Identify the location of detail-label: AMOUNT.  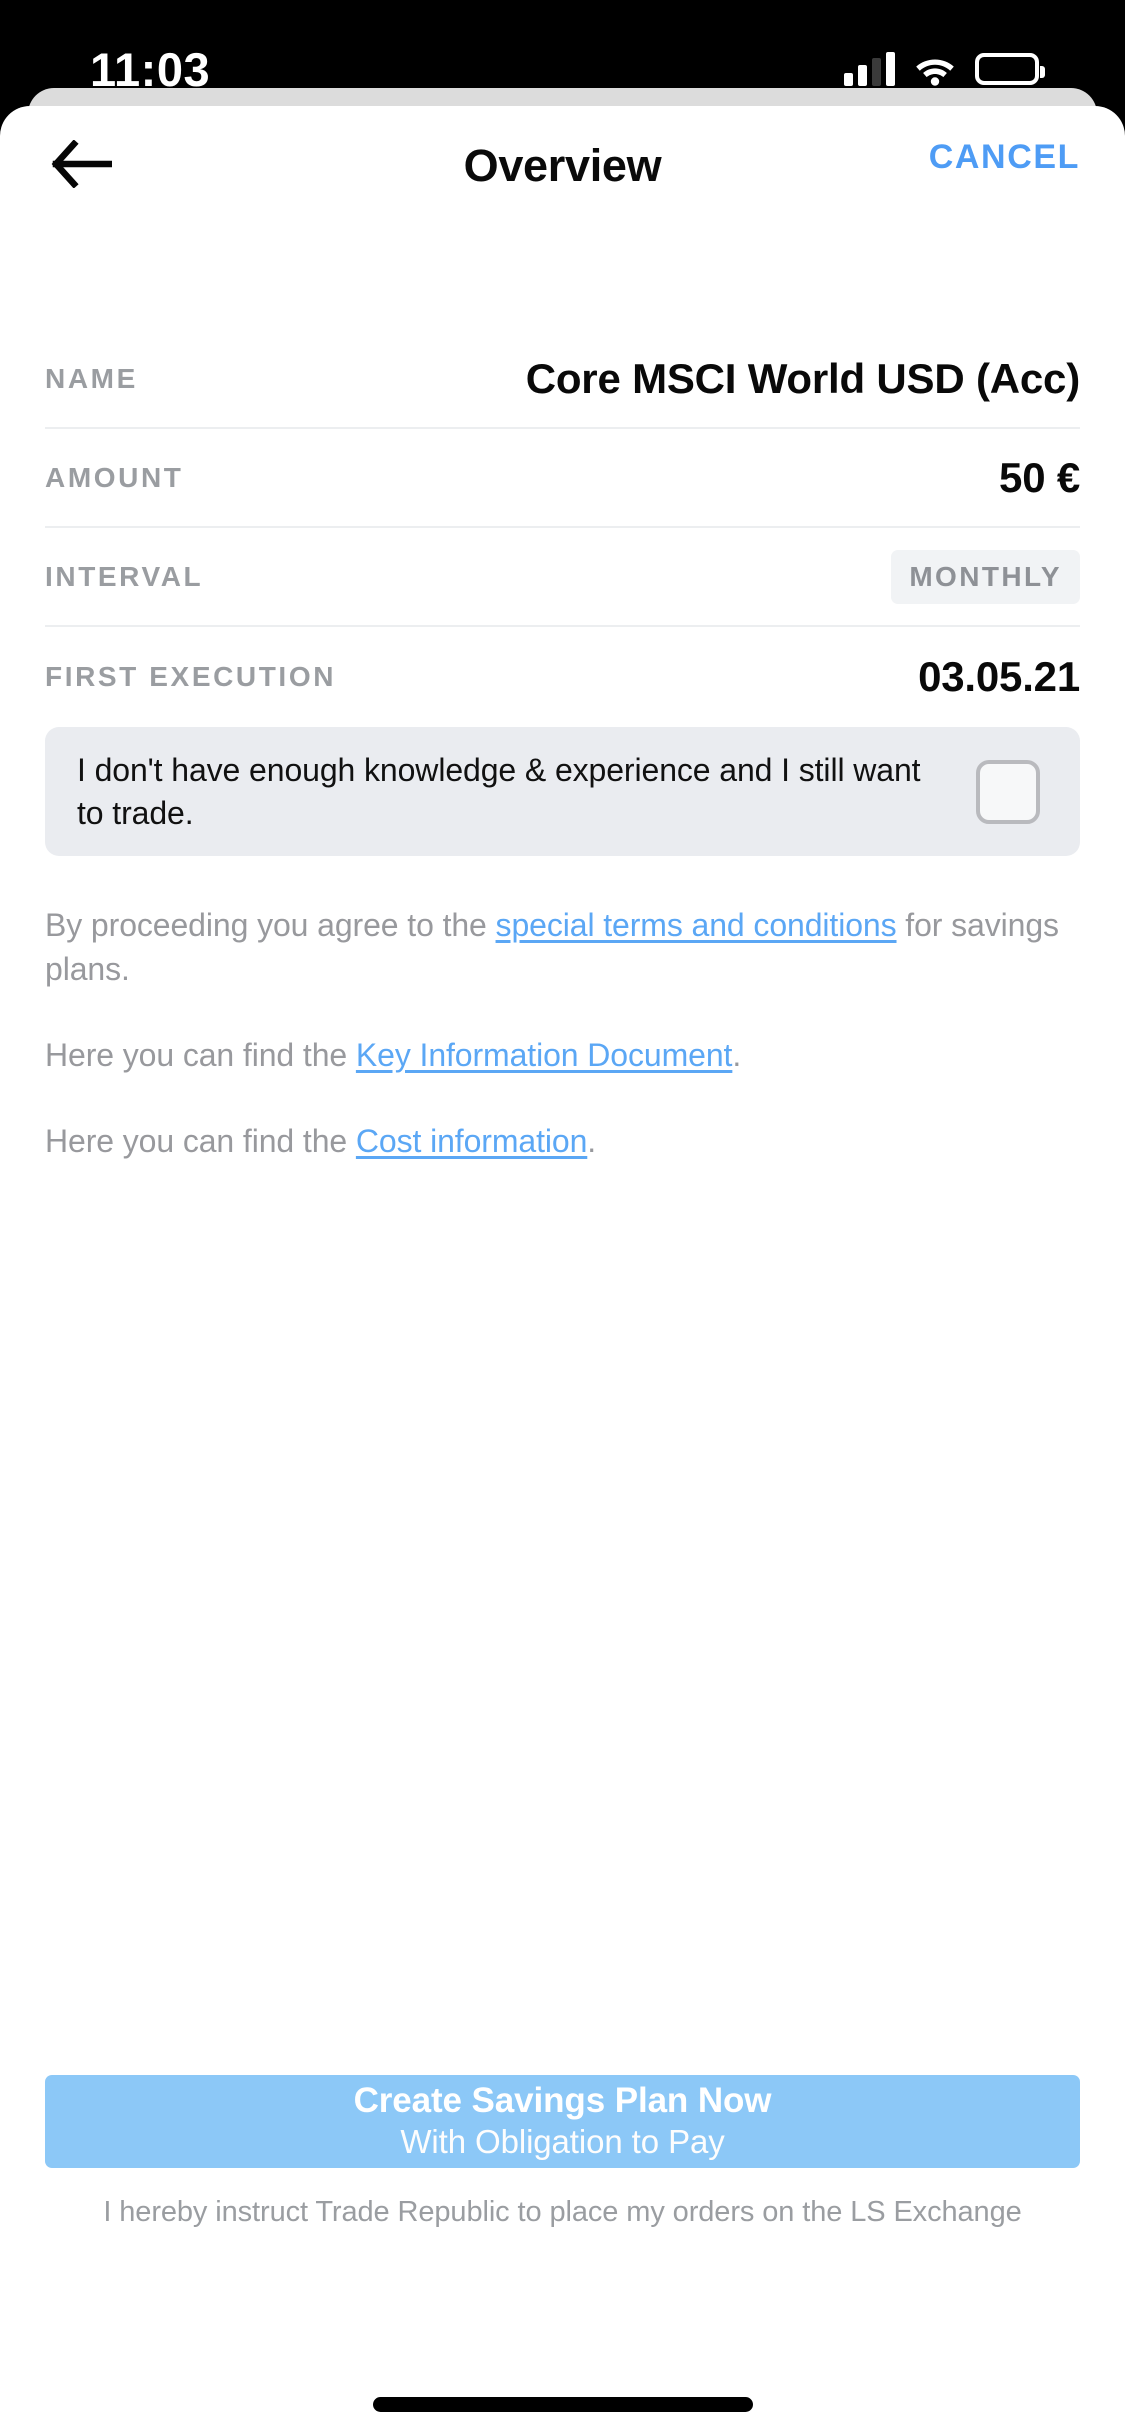
(114, 477).